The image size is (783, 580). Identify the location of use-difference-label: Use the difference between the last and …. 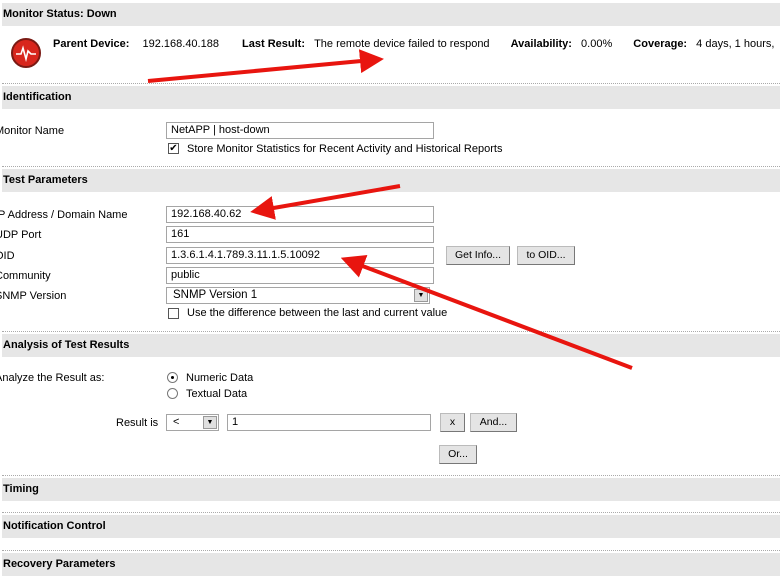
(317, 313).